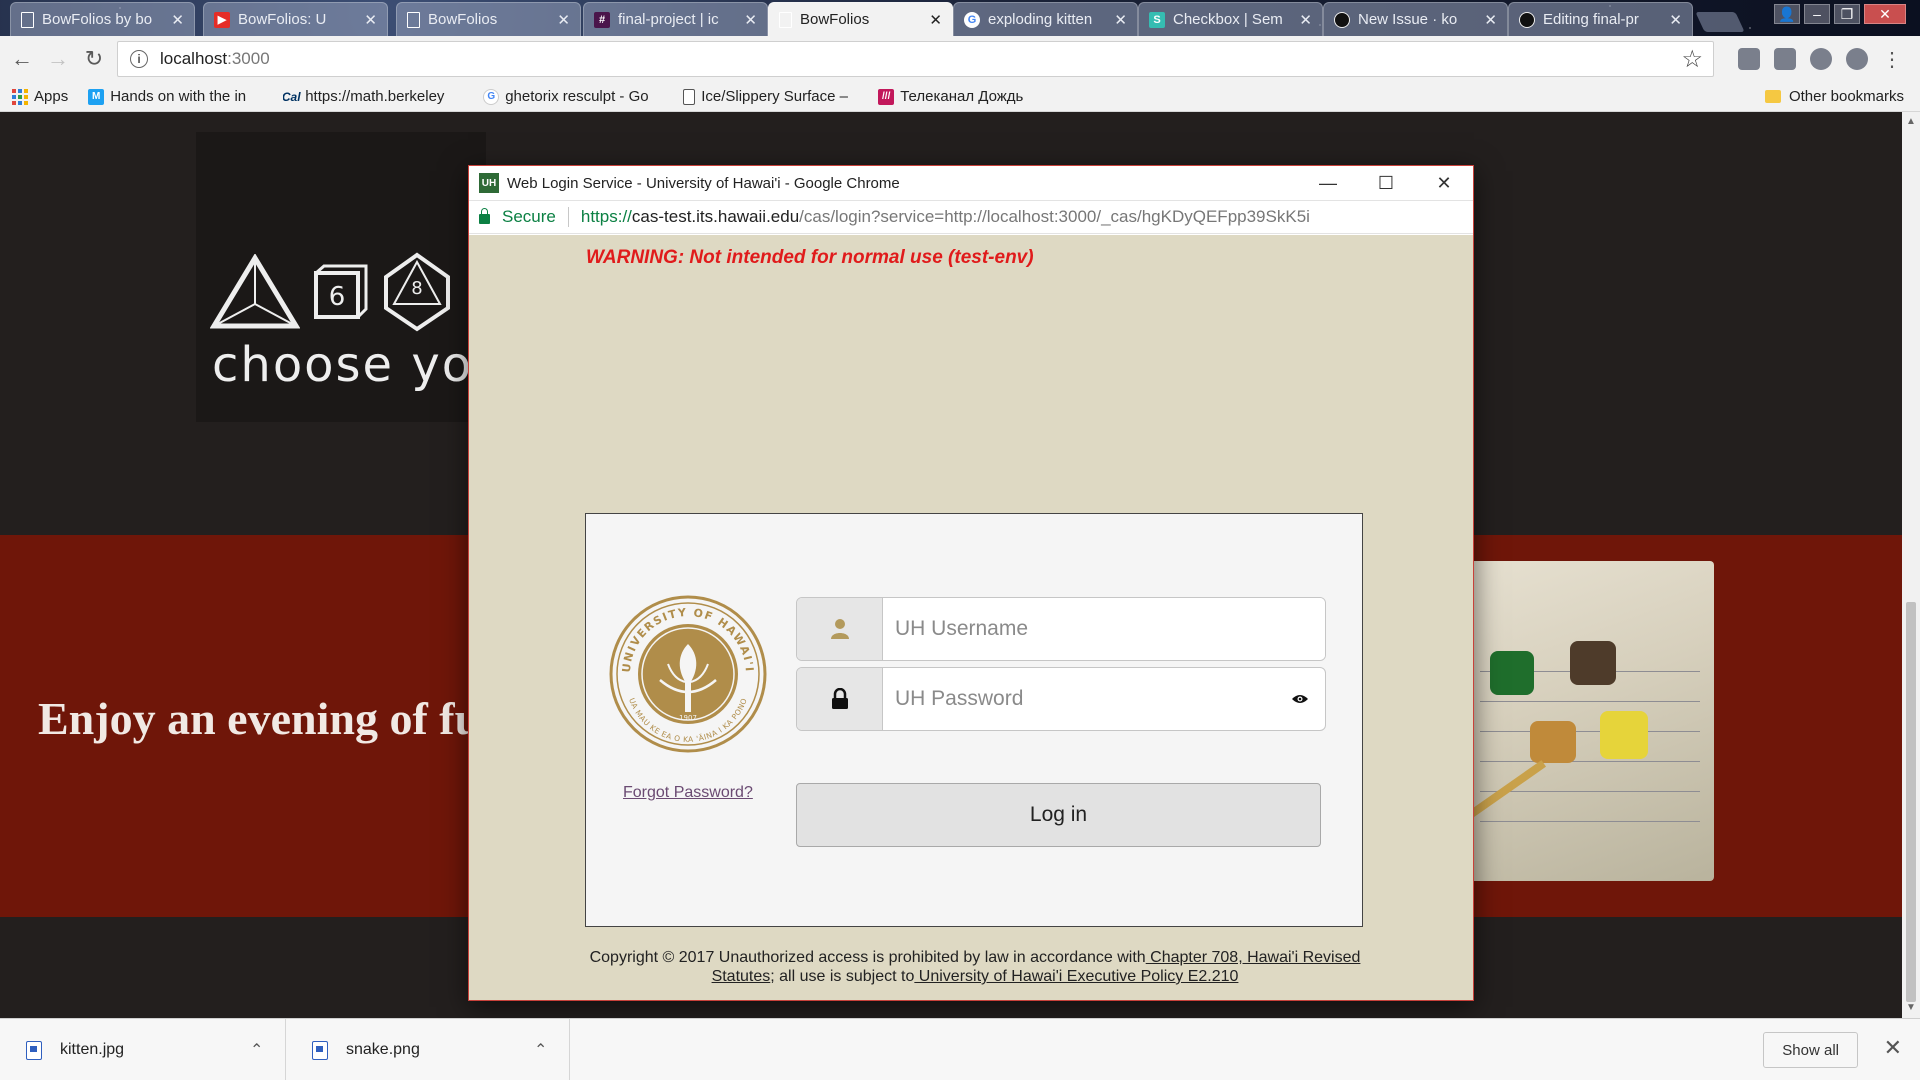 The width and height of the screenshot is (1920, 1080). What do you see at coordinates (1328, 183) in the screenshot?
I see `minimize-icon: —` at bounding box center [1328, 183].